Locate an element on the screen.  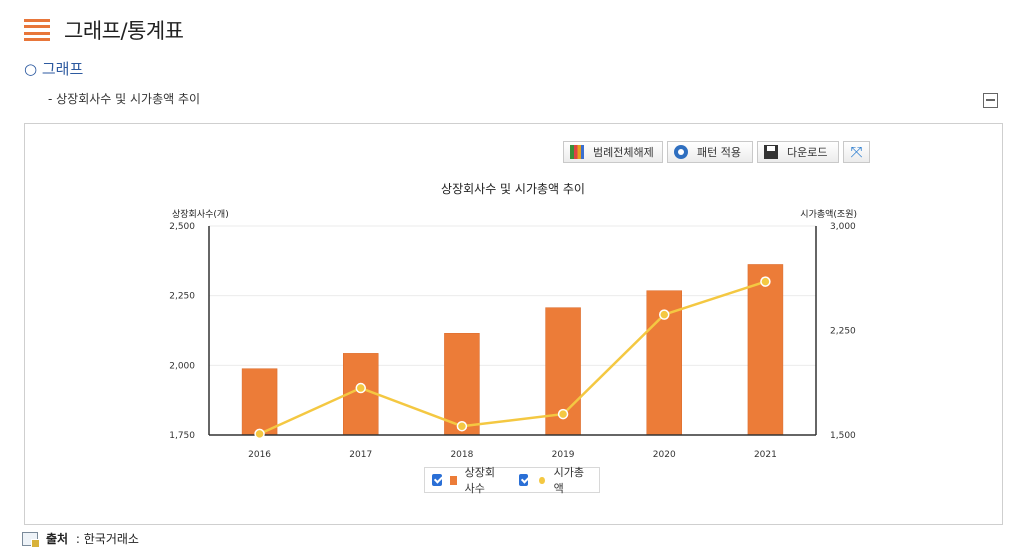
bar-2016 is located at coordinates (259, 402).